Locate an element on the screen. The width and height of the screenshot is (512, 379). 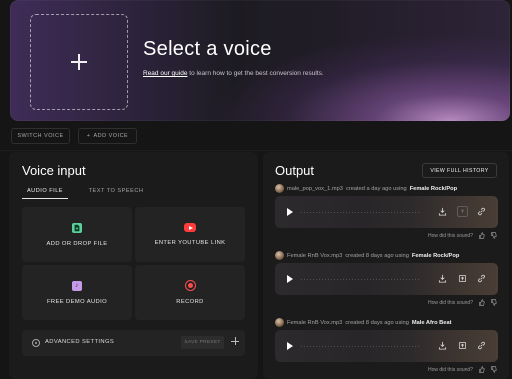
youtube-link-label: ENTER YOUTUBE LINK is located at coordinates (190, 243).